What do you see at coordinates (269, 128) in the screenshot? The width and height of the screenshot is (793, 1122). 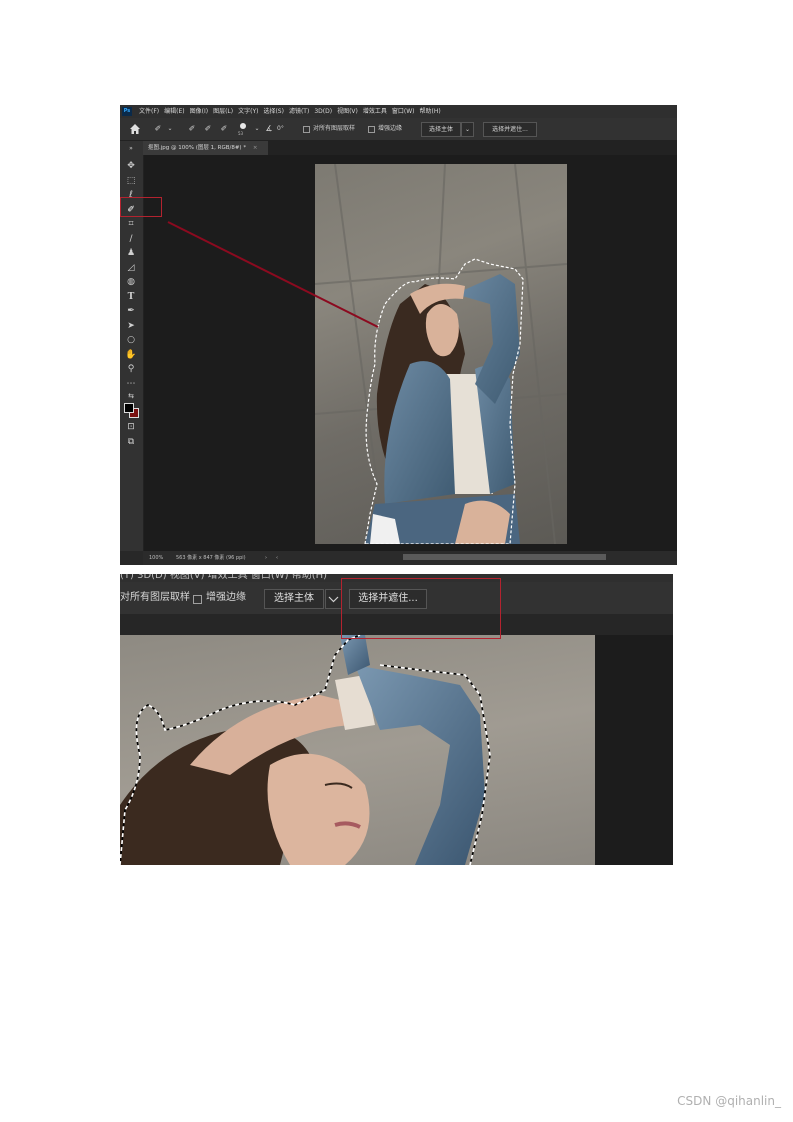 I see `angle-icon: ∡` at bounding box center [269, 128].